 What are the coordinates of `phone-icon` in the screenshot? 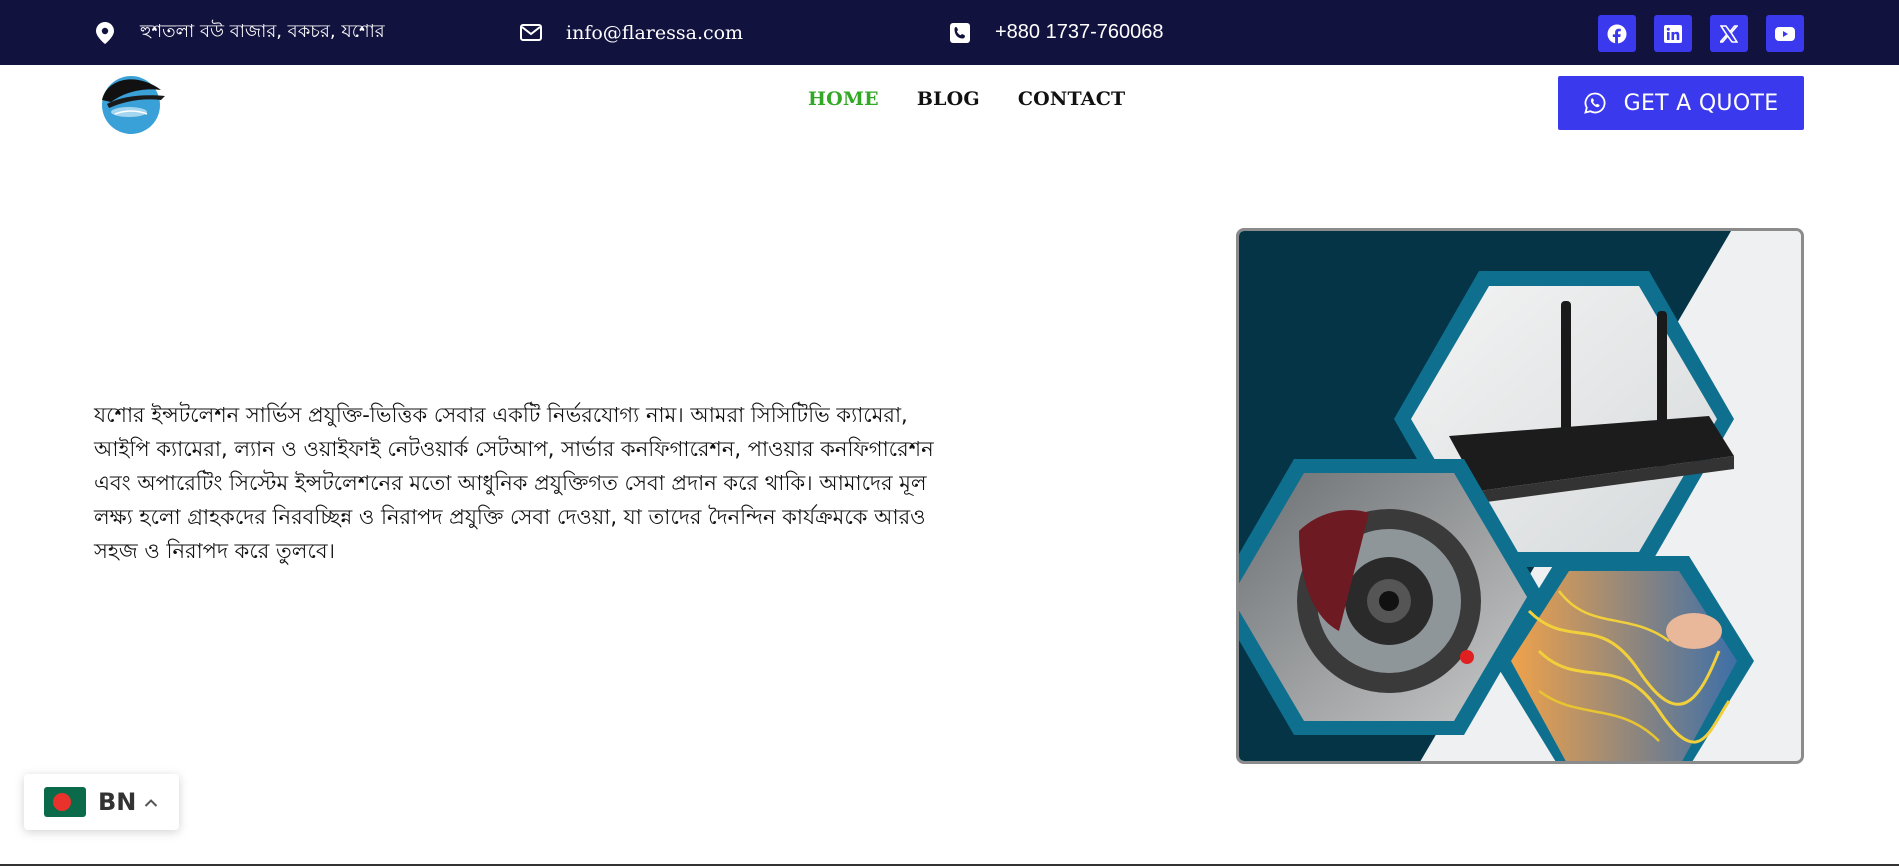 It's located at (960, 33).